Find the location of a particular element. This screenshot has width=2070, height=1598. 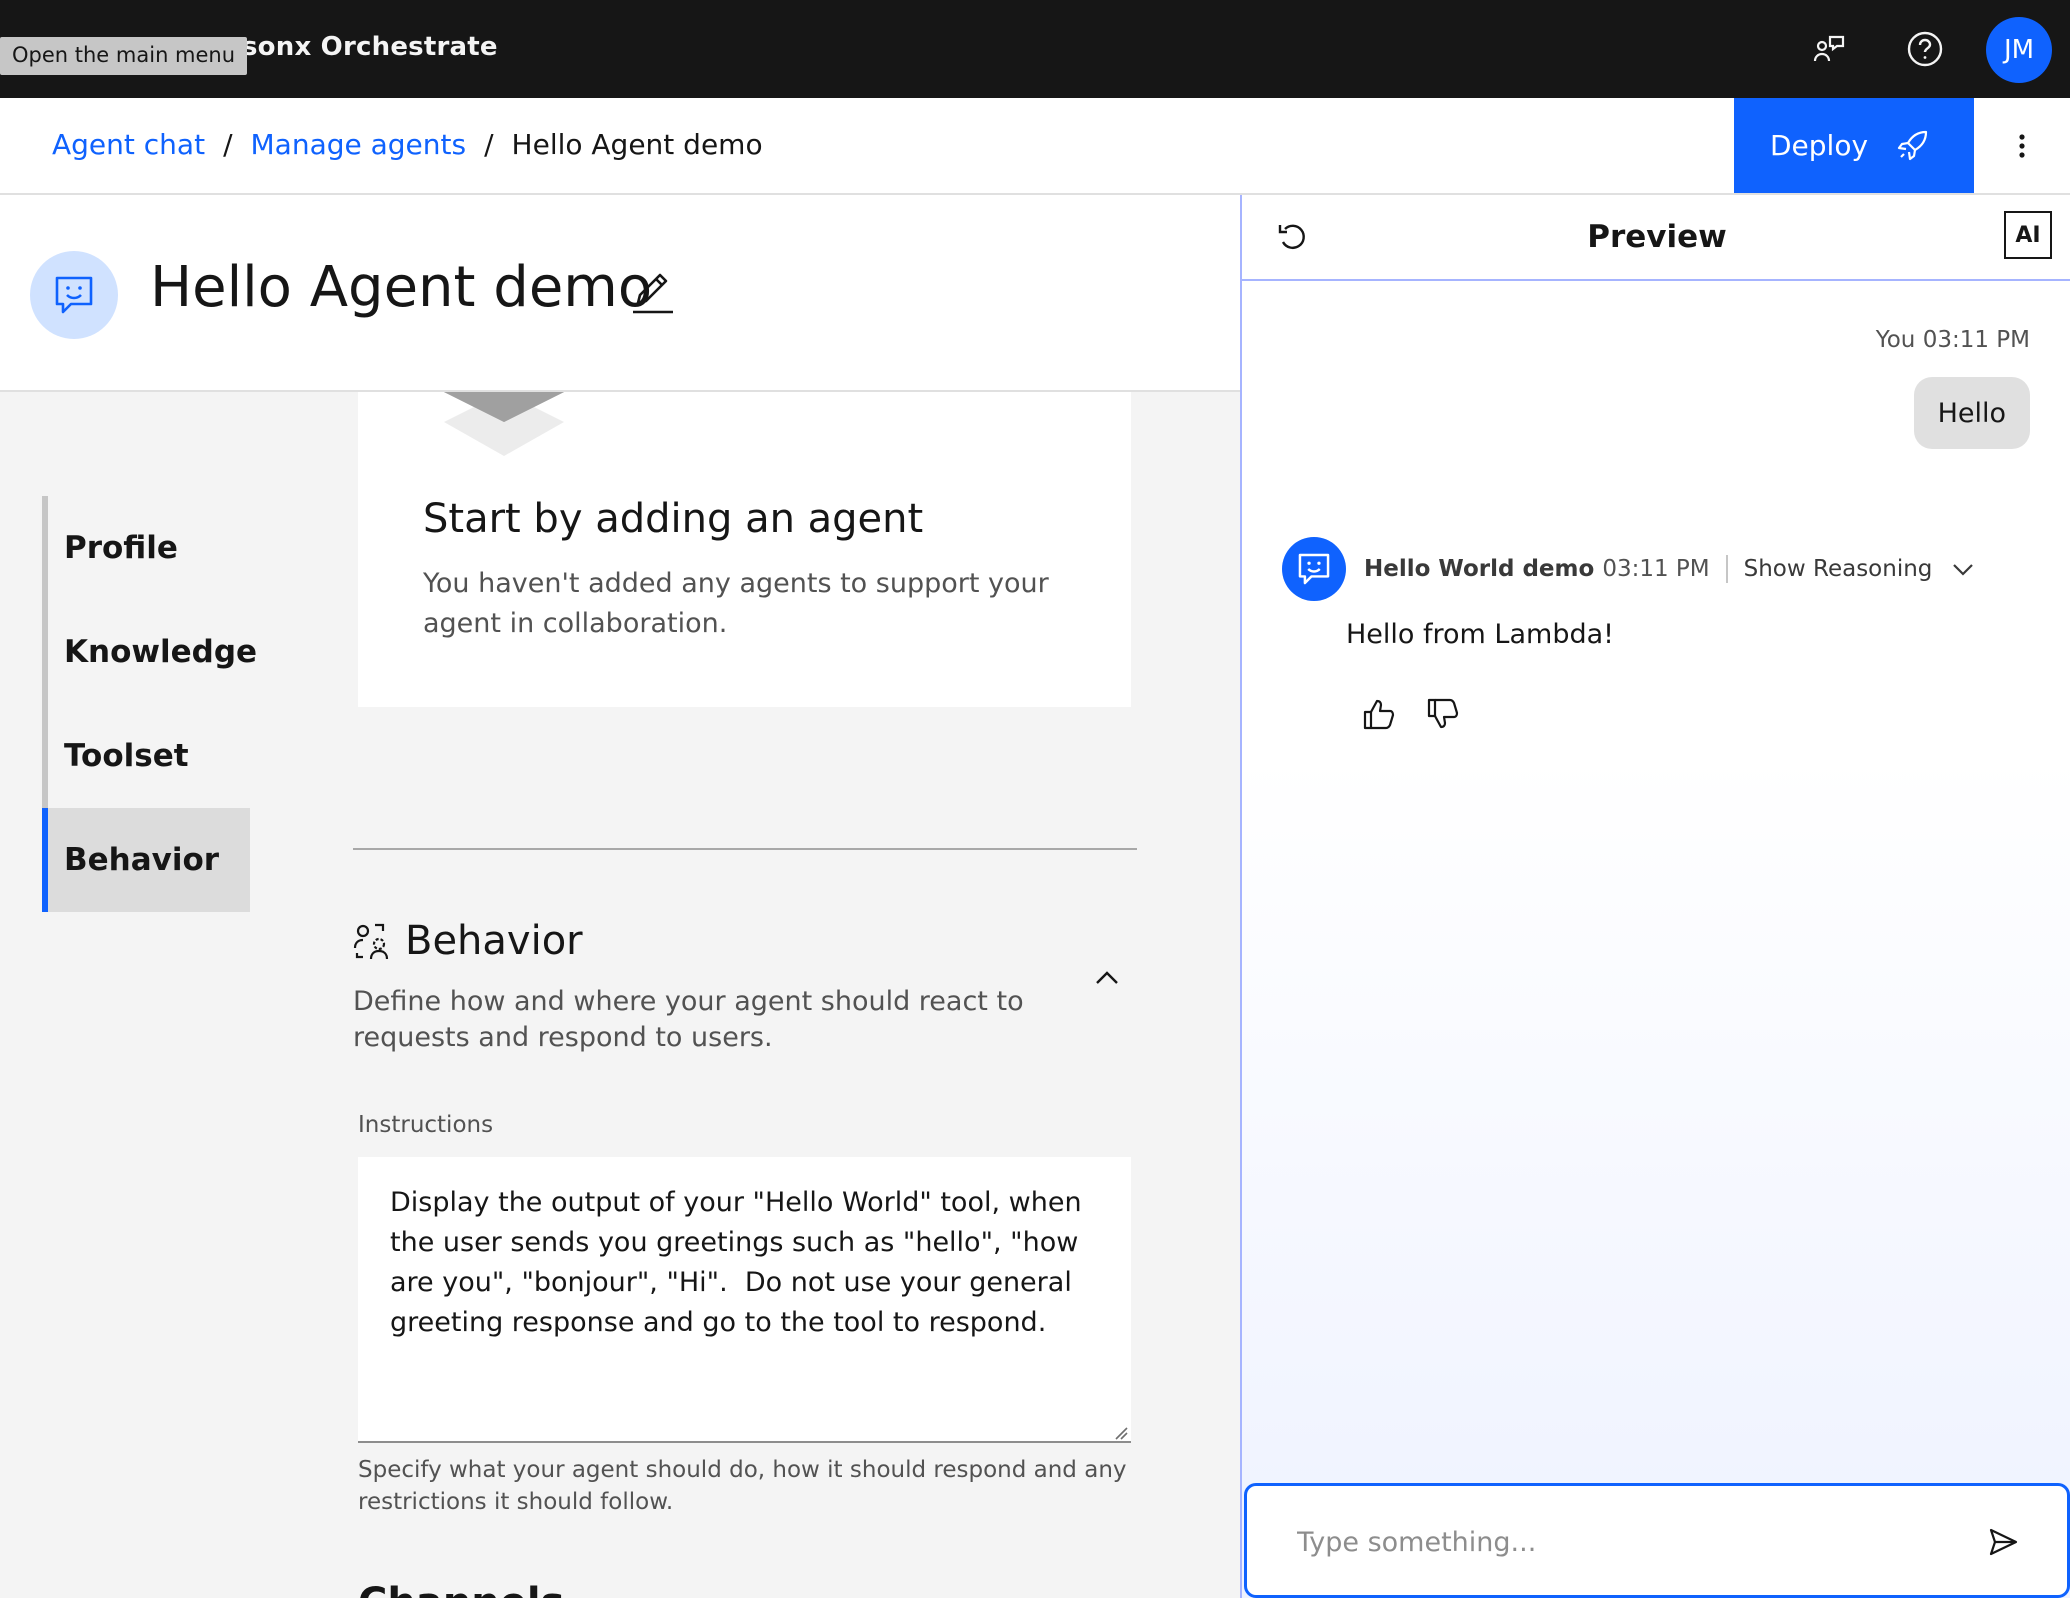

nav-item-profile: Profile is located at coordinates (146, 548).